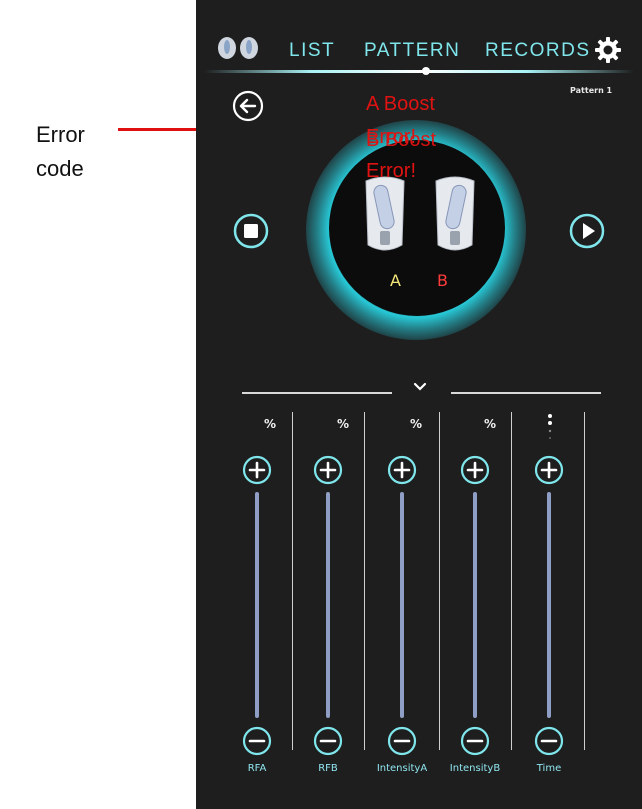  What do you see at coordinates (401, 140) in the screenshot?
I see `b-boost-error-text: B Boost` at bounding box center [401, 140].